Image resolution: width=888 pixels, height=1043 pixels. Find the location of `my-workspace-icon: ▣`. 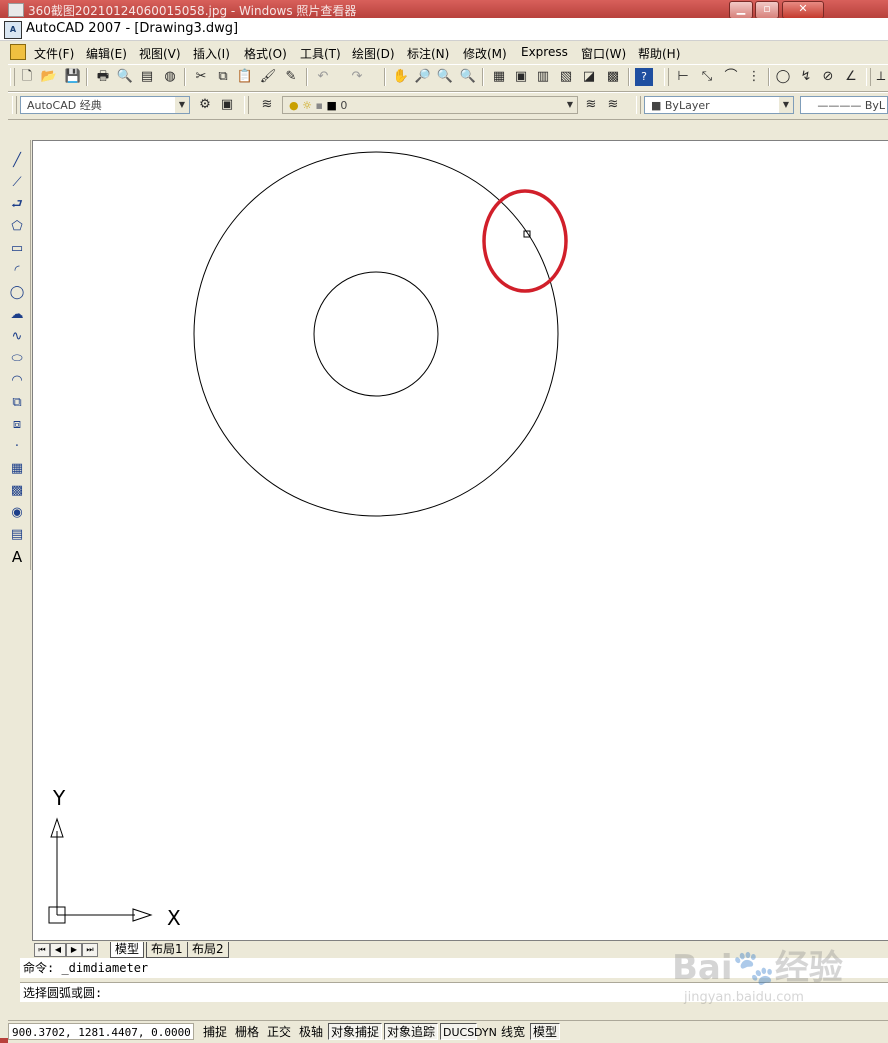

my-workspace-icon: ▣ is located at coordinates (227, 105).